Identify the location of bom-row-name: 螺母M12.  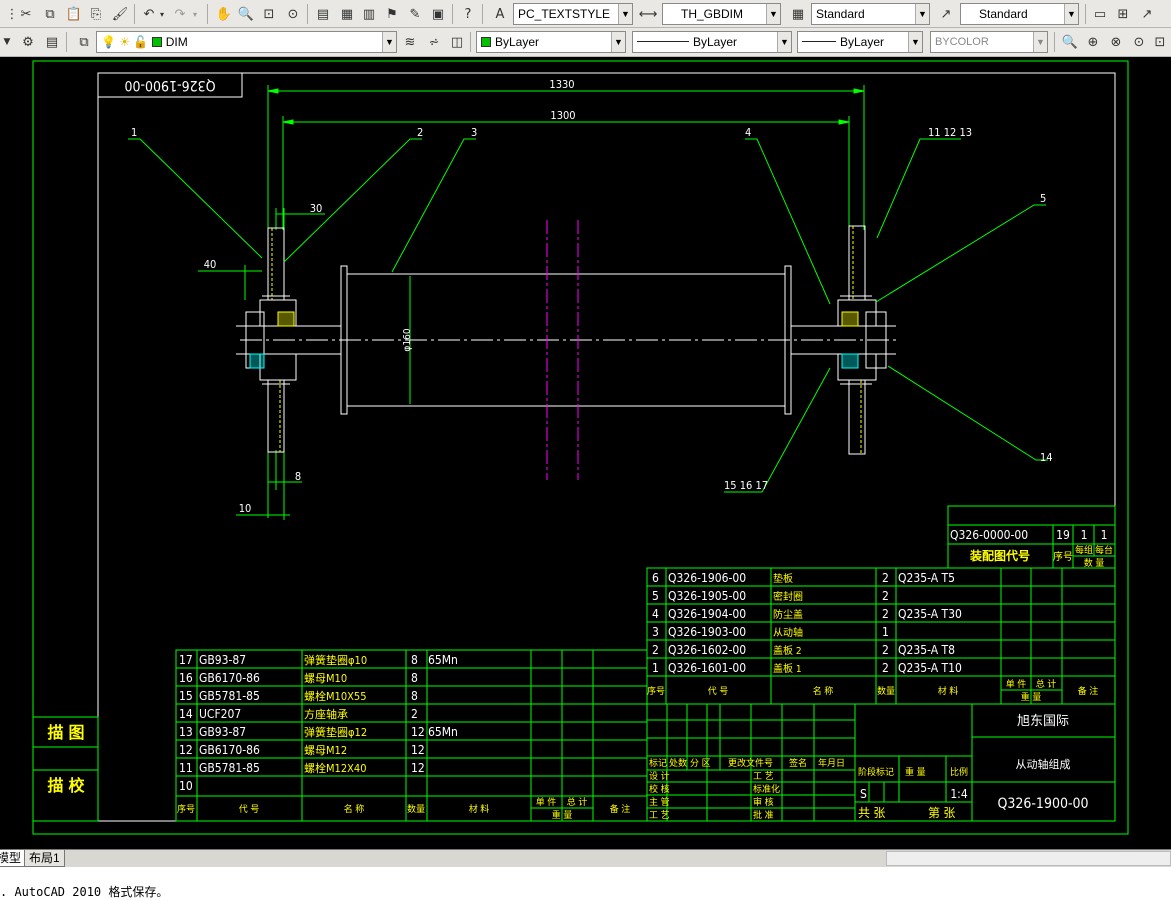
(325, 750).